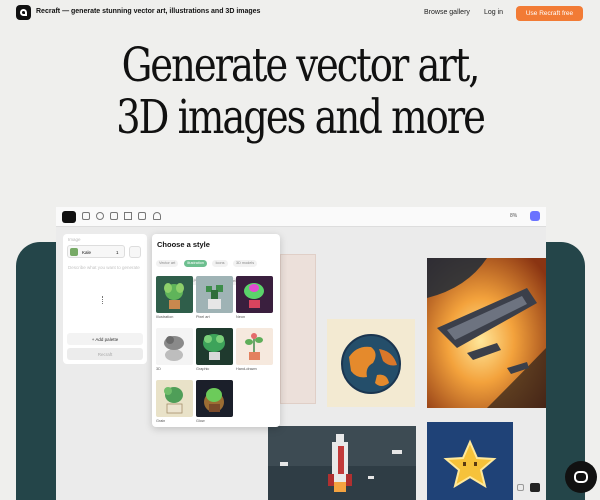 The height and width of the screenshot is (500, 600). I want to click on style-tile-graphic: Graphic, so click(214, 349).